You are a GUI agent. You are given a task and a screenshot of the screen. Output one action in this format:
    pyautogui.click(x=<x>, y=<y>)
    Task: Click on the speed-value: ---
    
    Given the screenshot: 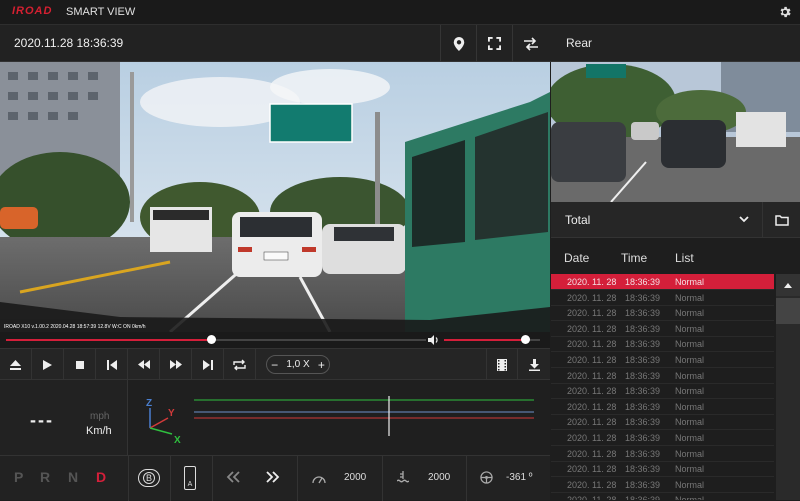 What is the action you would take?
    pyautogui.click(x=42, y=420)
    